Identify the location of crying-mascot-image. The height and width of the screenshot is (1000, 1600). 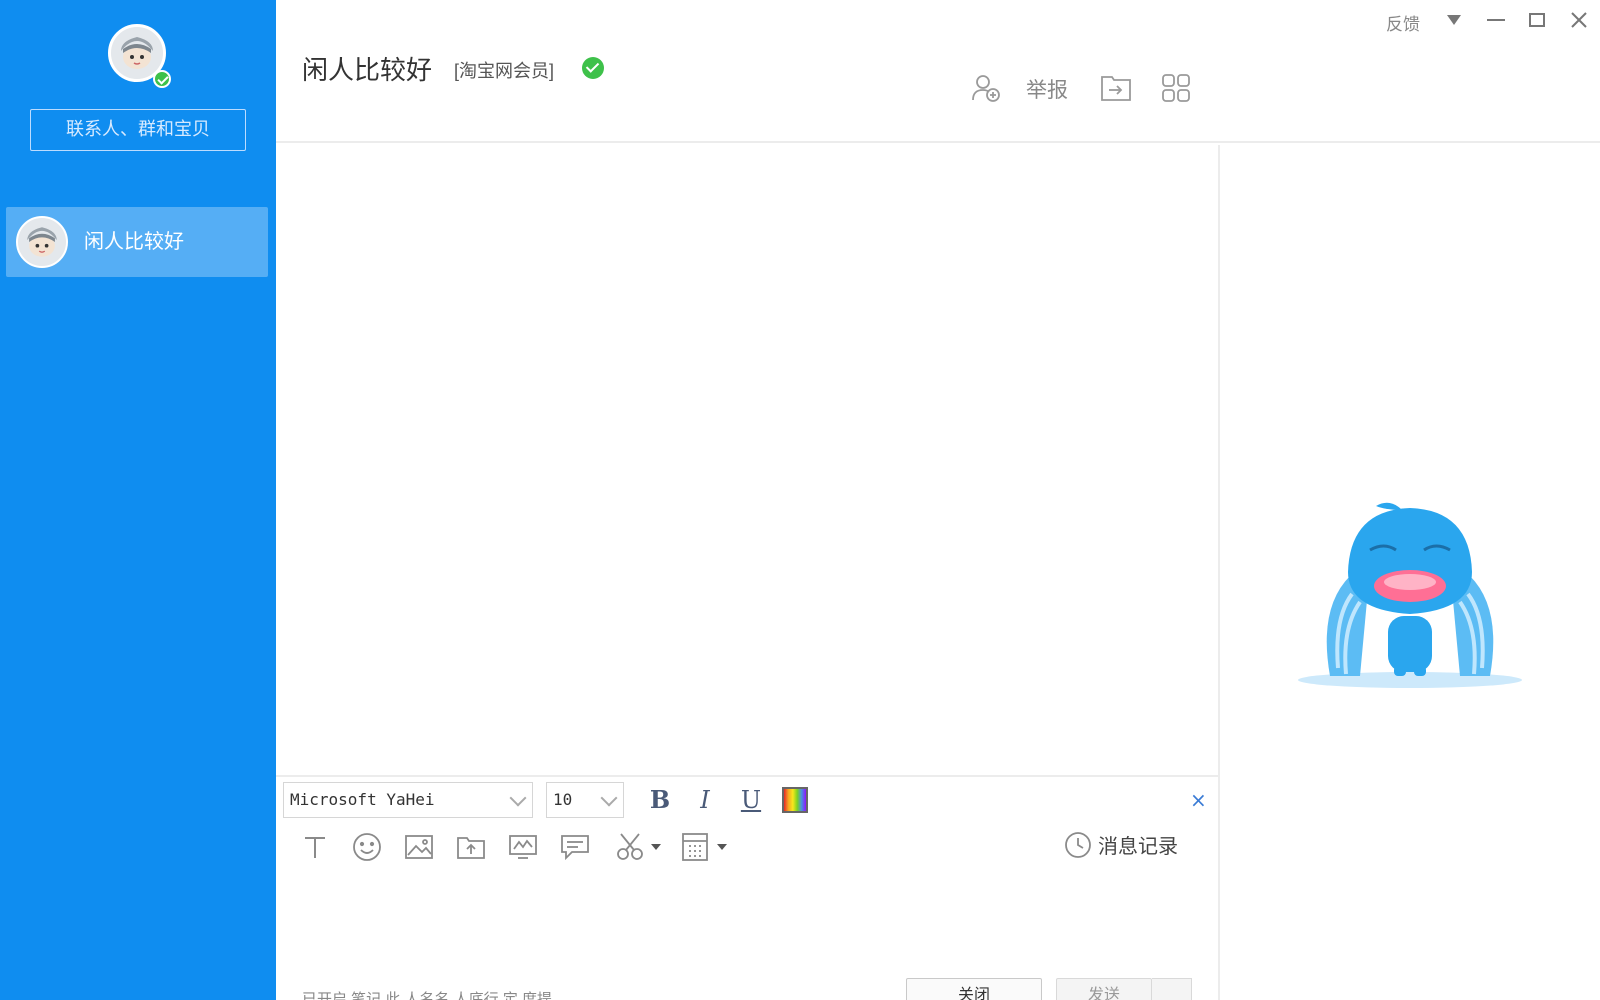
(1410, 596).